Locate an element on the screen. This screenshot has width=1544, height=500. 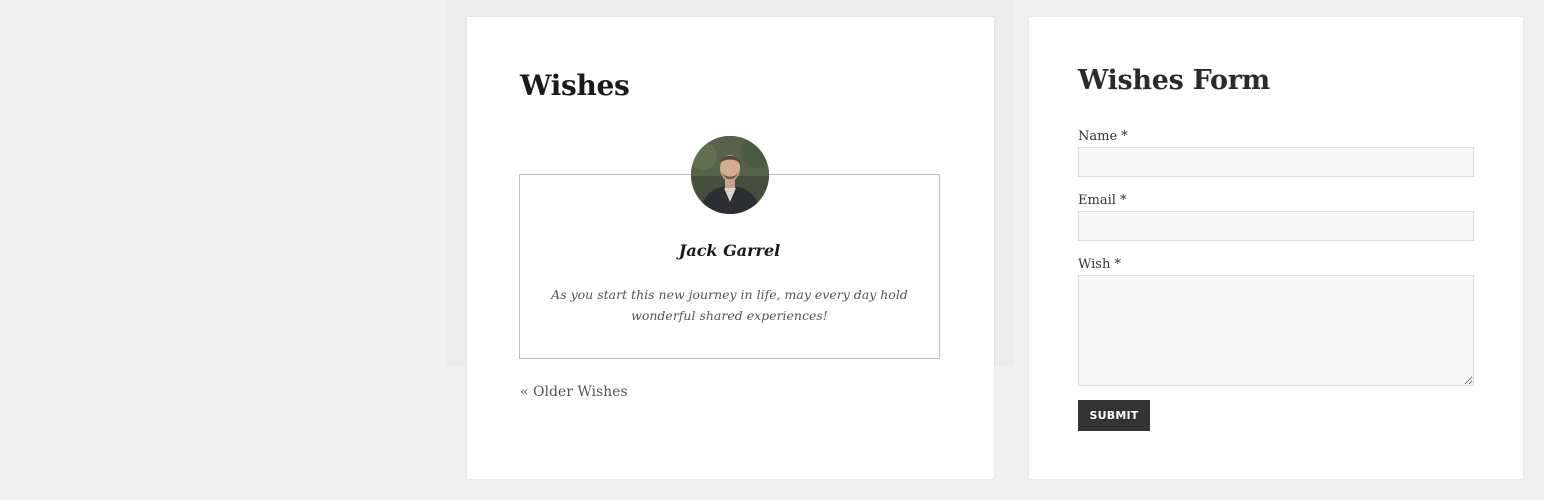
name-label: Name * is located at coordinates (1103, 136).